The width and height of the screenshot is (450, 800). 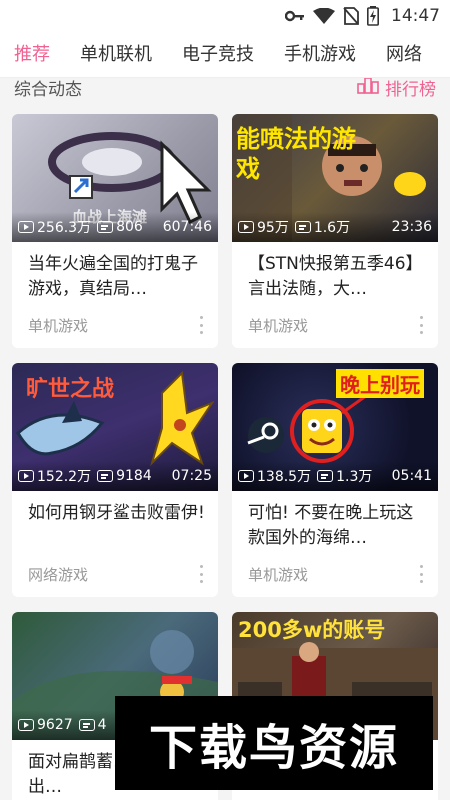 What do you see at coordinates (411, 227) in the screenshot?
I see `video-duration: 23:36` at bounding box center [411, 227].